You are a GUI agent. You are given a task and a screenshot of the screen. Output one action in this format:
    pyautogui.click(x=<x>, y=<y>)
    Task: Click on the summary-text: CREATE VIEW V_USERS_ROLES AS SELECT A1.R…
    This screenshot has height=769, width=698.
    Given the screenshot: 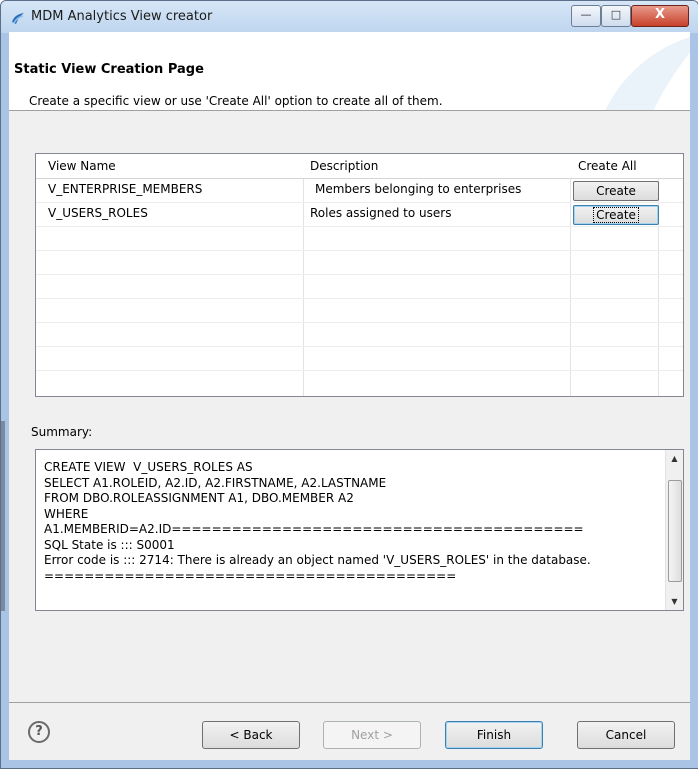 What is the action you would take?
    pyautogui.click(x=317, y=521)
    